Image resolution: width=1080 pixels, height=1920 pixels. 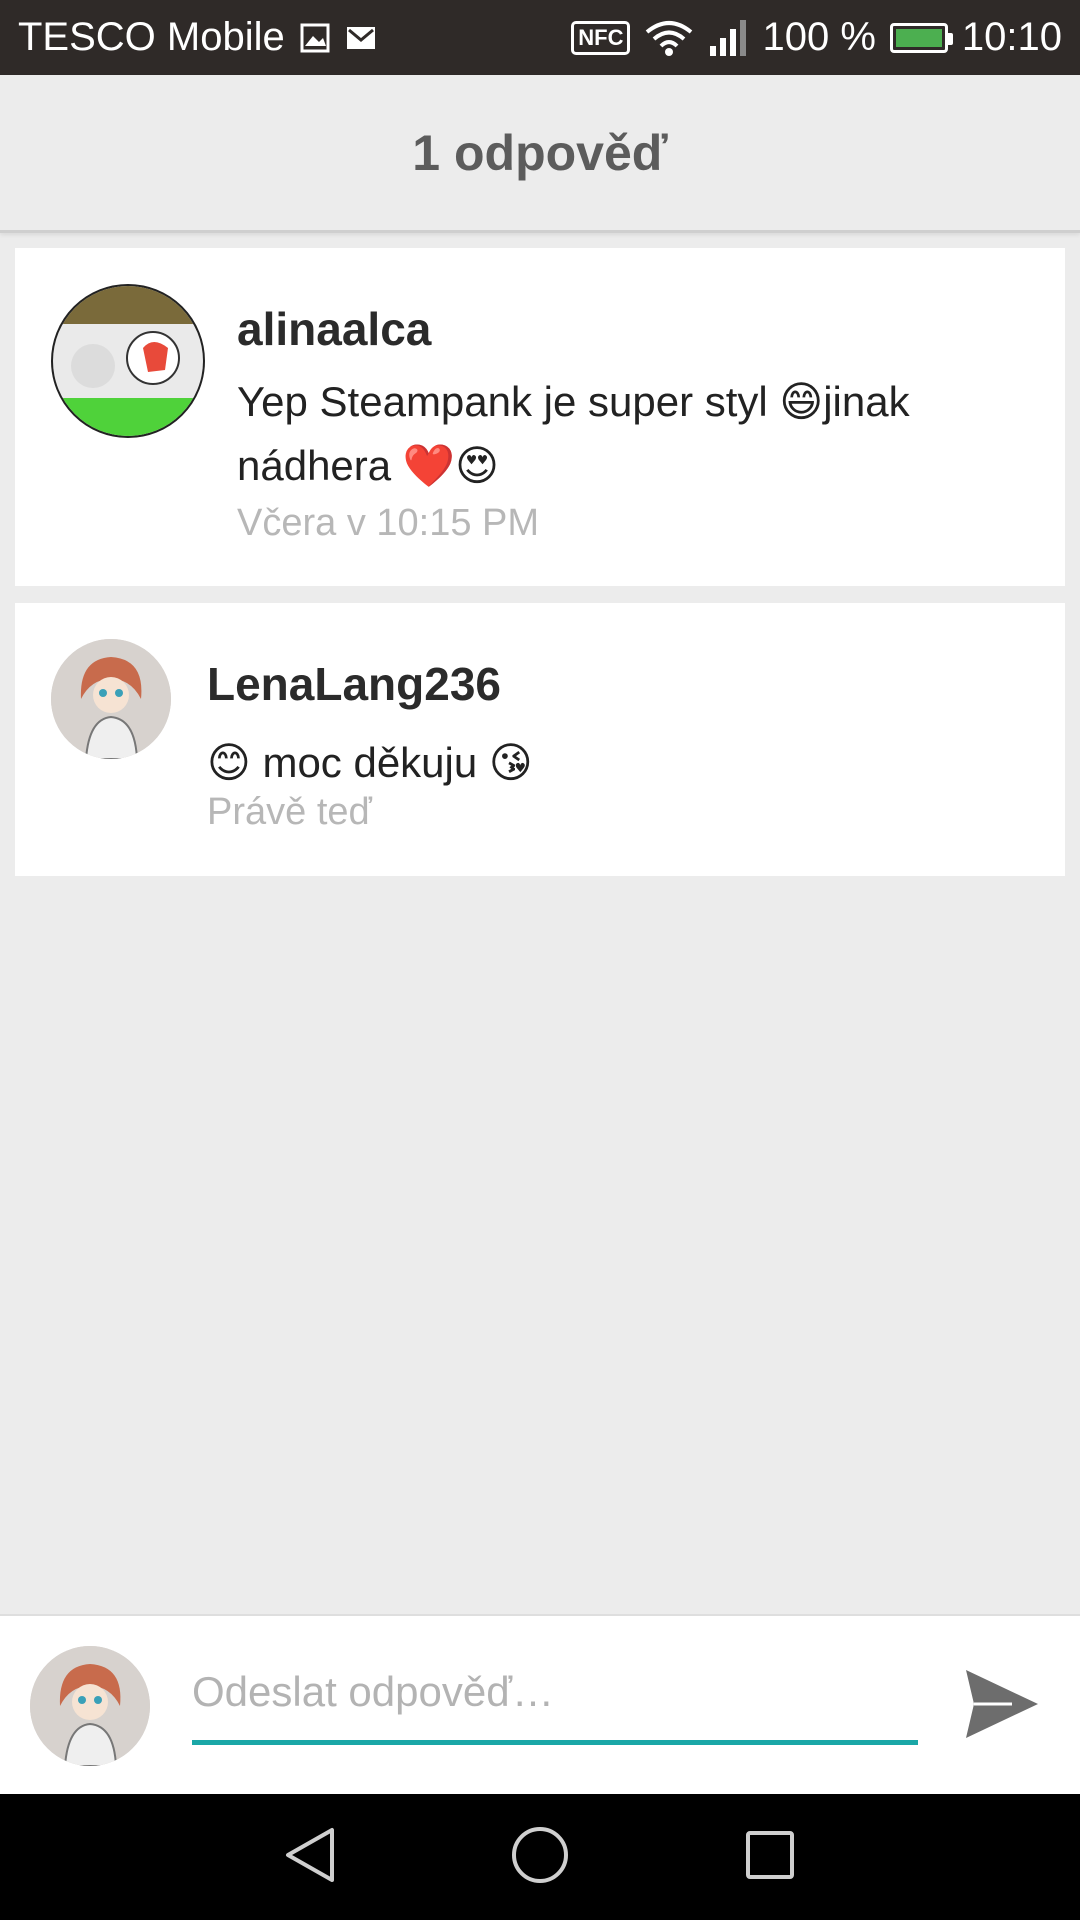 I want to click on comment-username: LenaLang236, so click(x=354, y=684).